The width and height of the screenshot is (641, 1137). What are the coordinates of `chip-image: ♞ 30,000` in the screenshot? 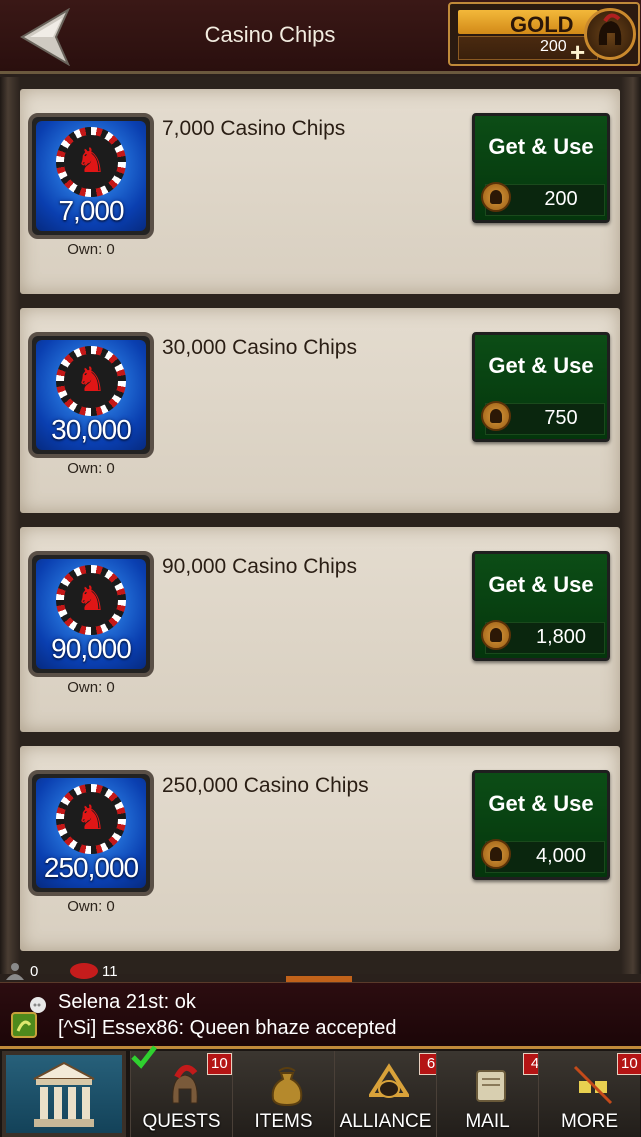 It's located at (91, 395).